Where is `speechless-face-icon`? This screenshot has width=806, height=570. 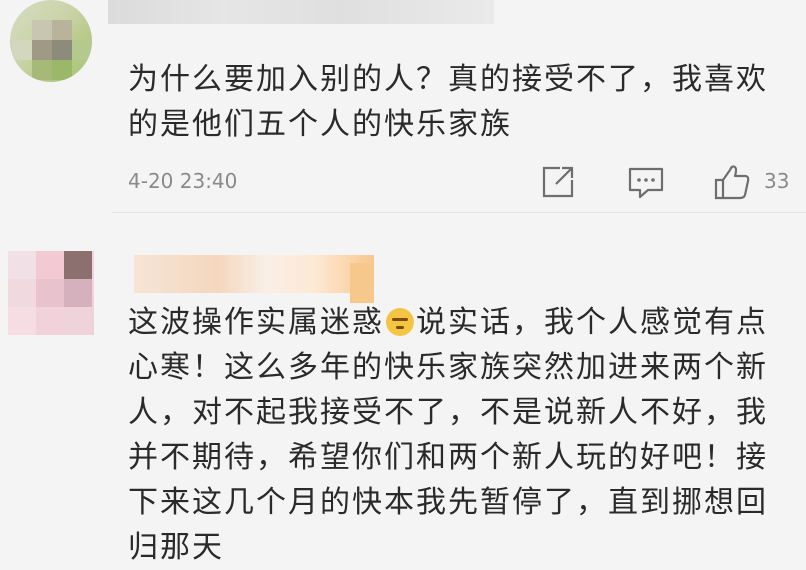 speechless-face-icon is located at coordinates (400, 322).